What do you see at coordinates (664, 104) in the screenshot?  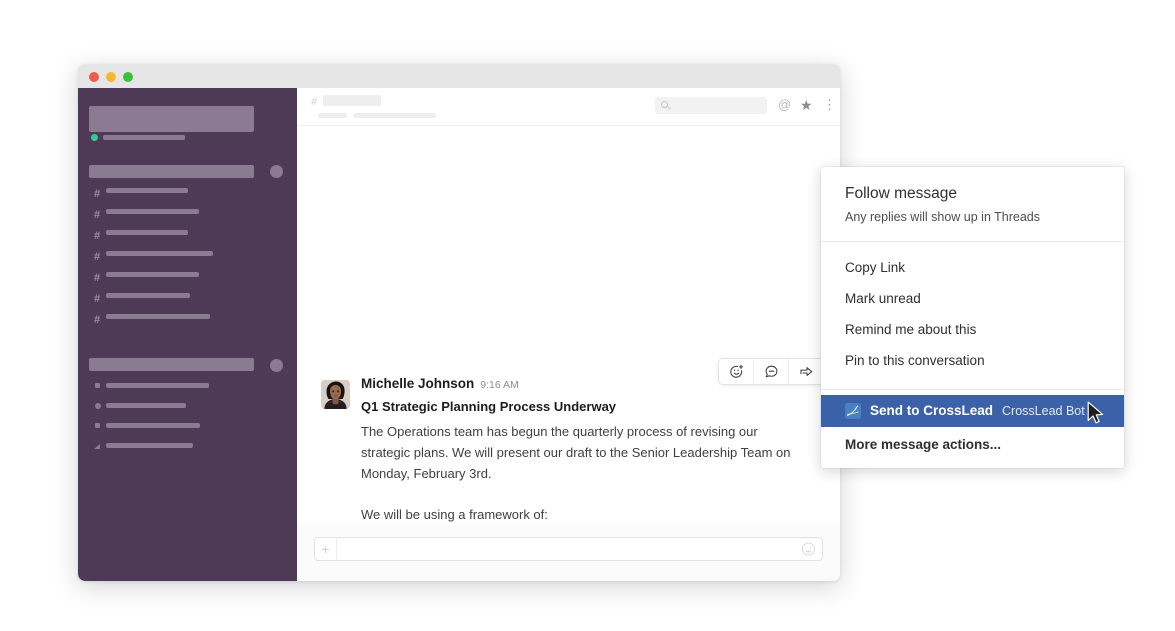 I see `search-icon` at bounding box center [664, 104].